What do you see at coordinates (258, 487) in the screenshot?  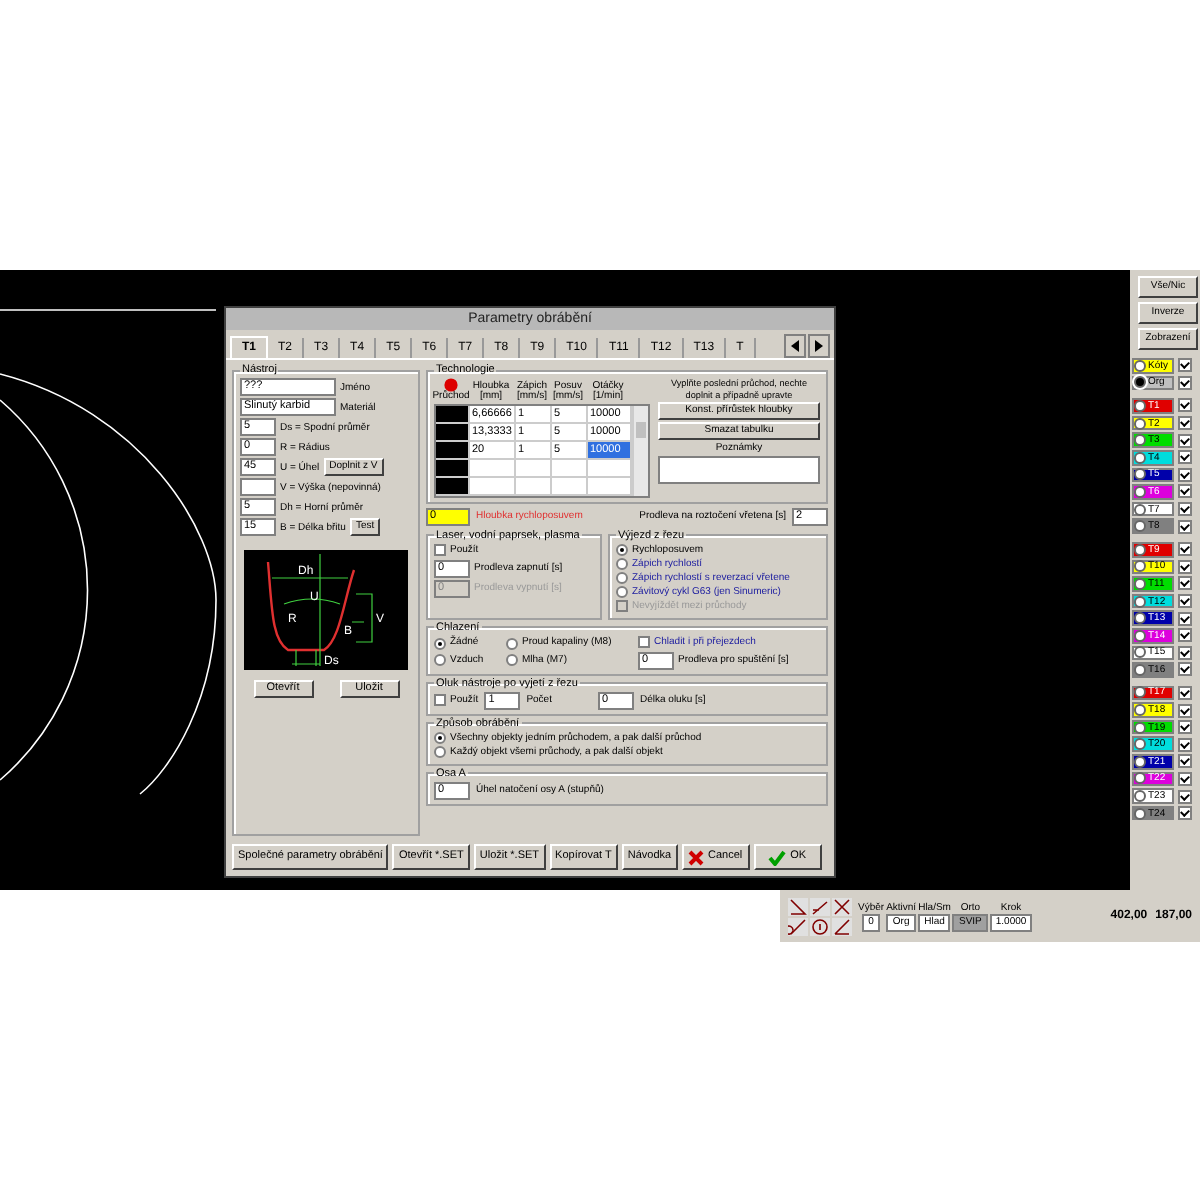 I see `text-field` at bounding box center [258, 487].